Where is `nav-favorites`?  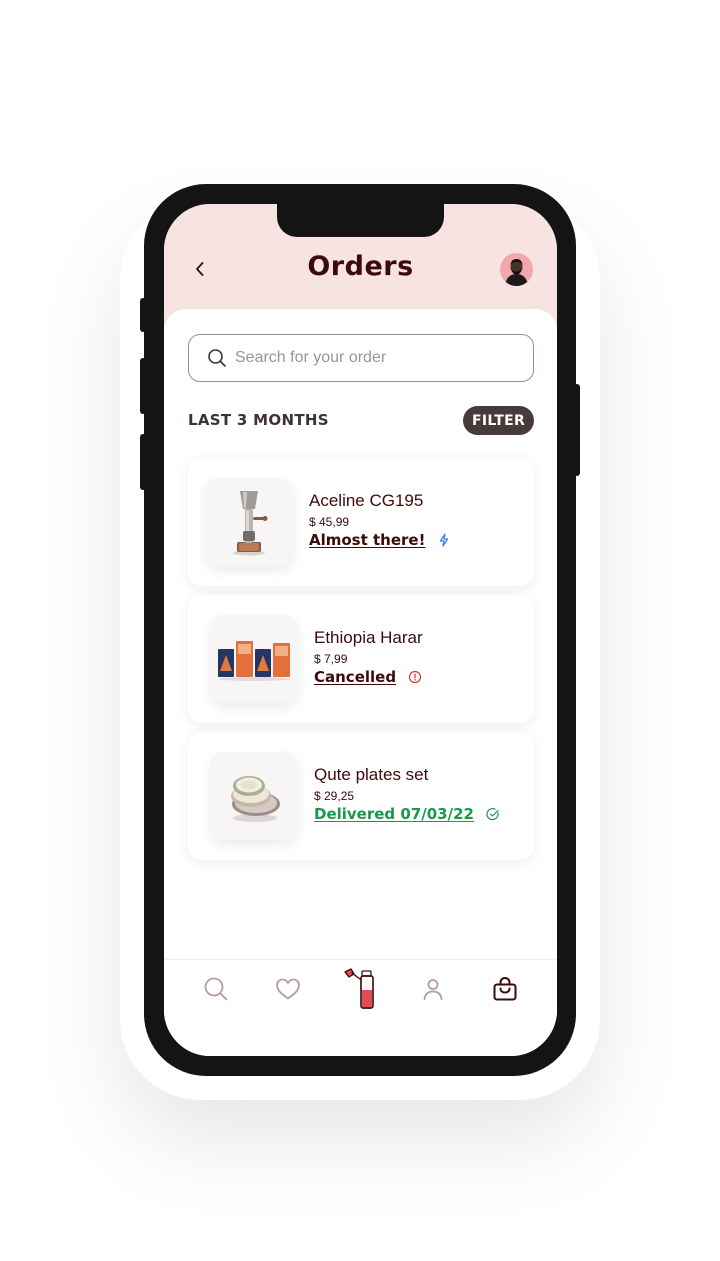
nav-favorites is located at coordinates (288, 989).